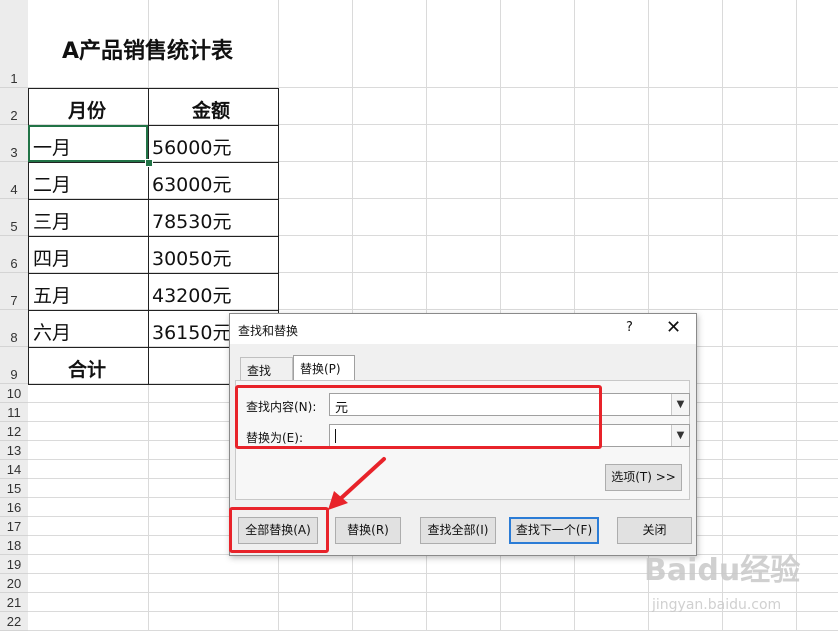  What do you see at coordinates (458, 530) in the screenshot?
I see `find-all-button: 查找全部(I)` at bounding box center [458, 530].